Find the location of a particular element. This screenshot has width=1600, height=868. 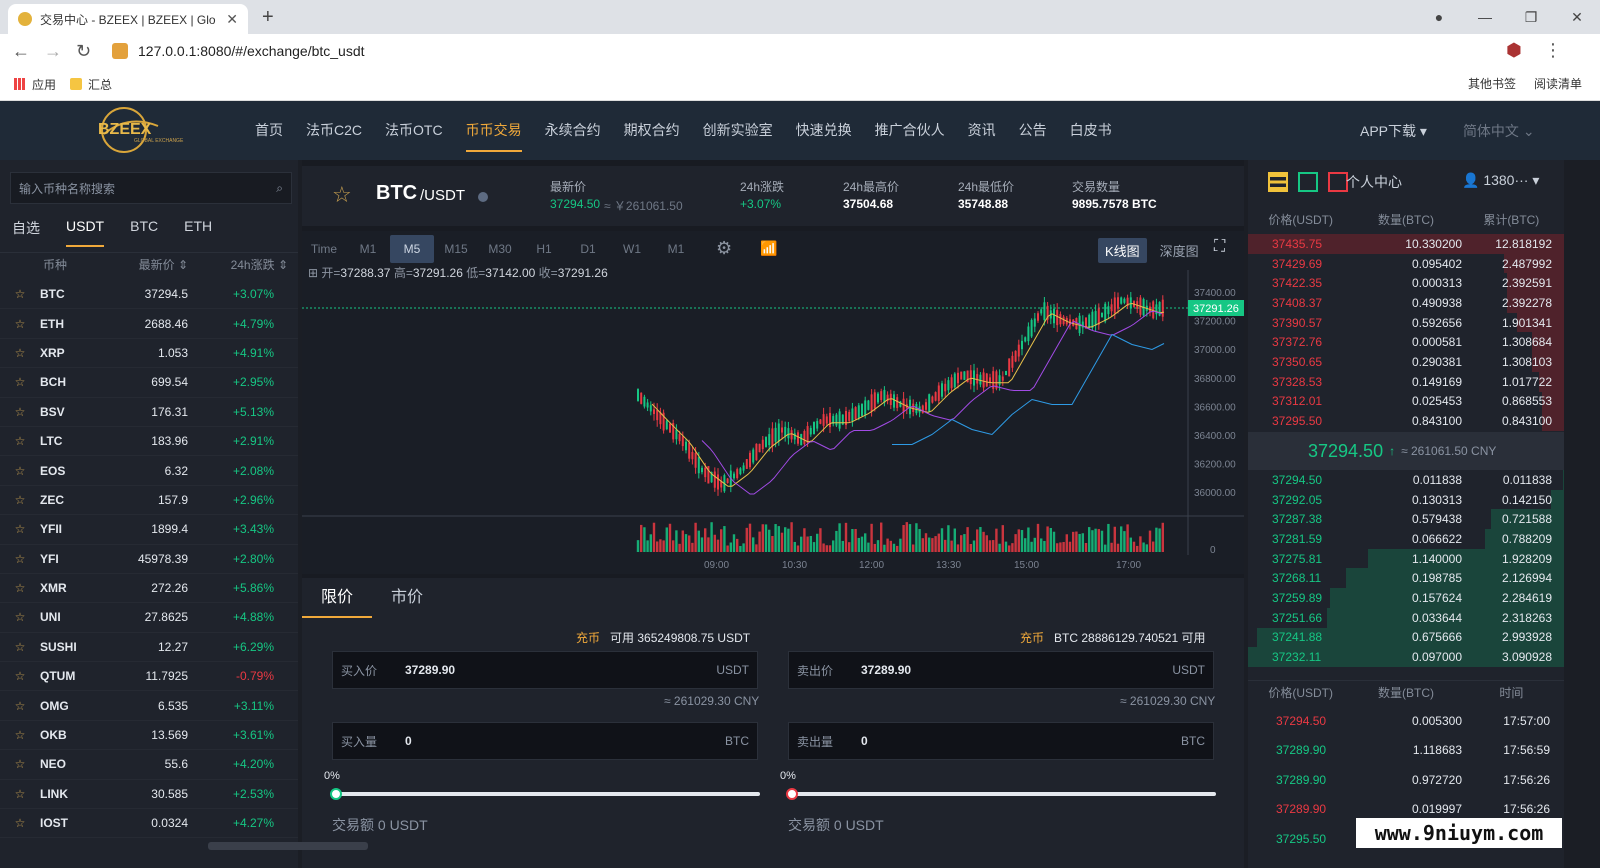

user-center-link: 个人中心 is located at coordinates (1374, 182).